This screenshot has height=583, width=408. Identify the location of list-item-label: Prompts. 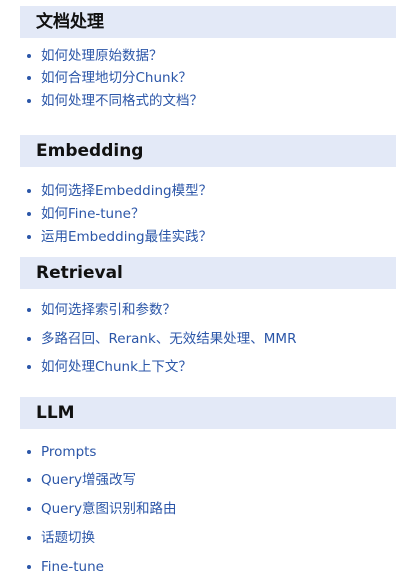
(69, 452).